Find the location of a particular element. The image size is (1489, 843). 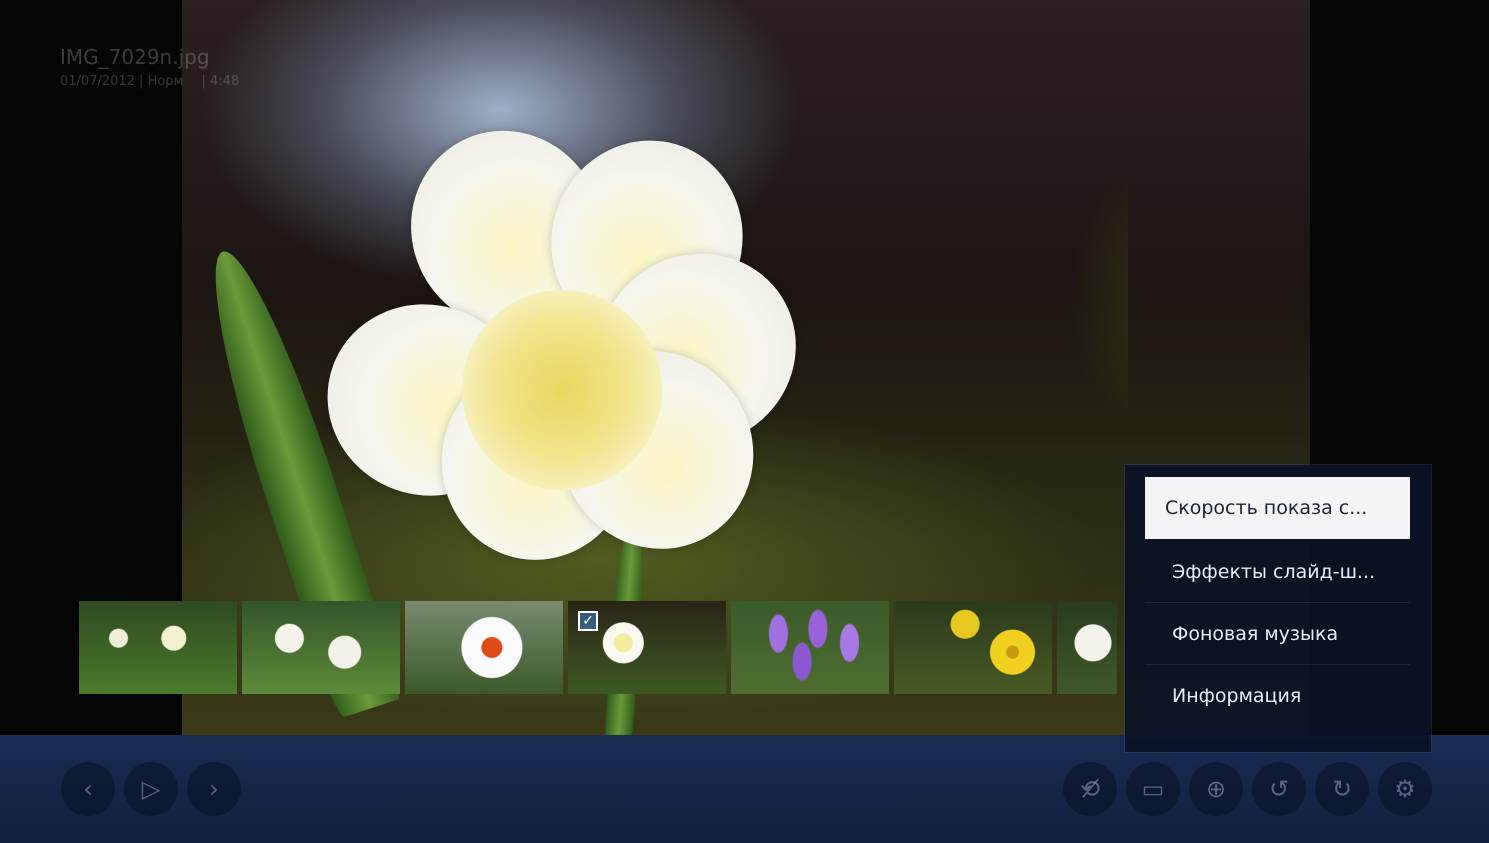

rotate-right-icon: ↻ is located at coordinates (1342, 789).